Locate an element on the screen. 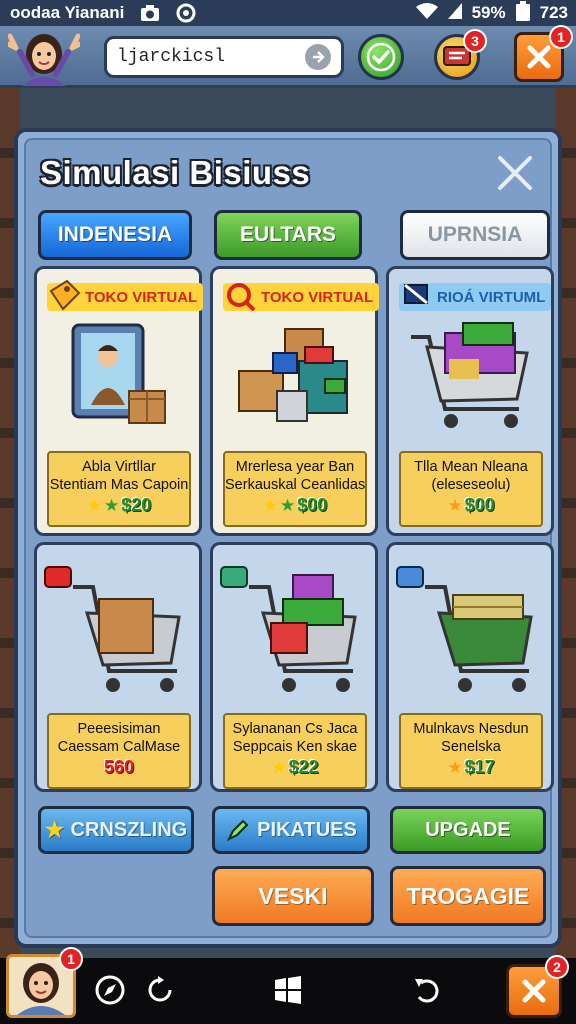 The image size is (576, 1024). card-subtitle: Senelska is located at coordinates (471, 747).